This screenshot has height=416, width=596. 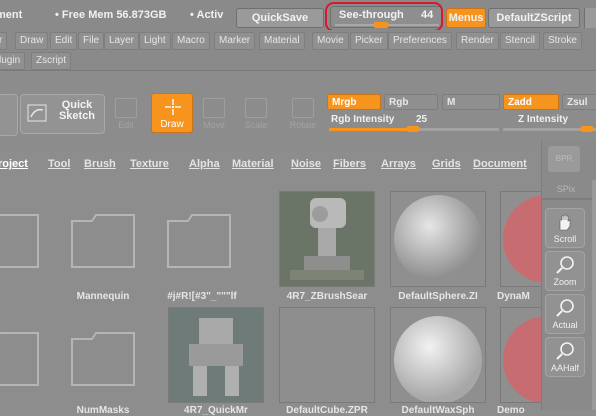 What do you see at coordinates (520, 41) in the screenshot?
I see `menu-item-stencil: Stencil` at bounding box center [520, 41].